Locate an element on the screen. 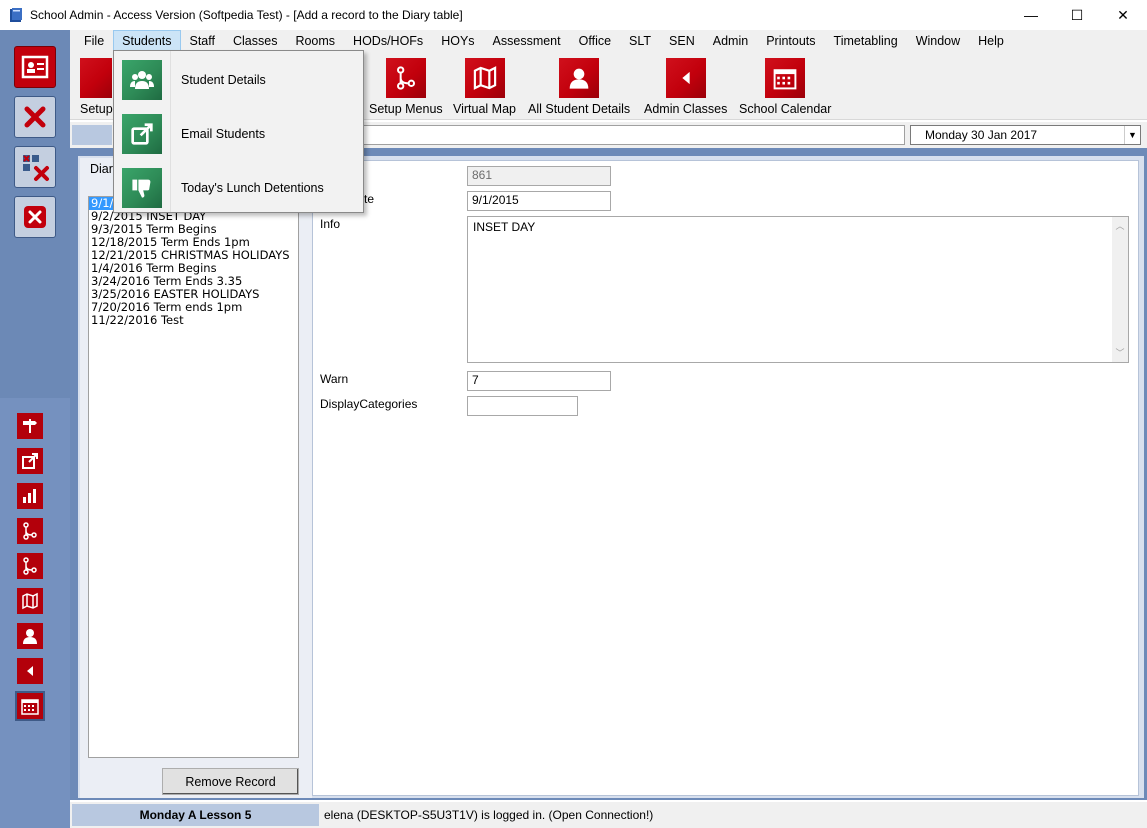 This screenshot has height=828, width=1147. remove-record-button: Remove Record is located at coordinates (230, 781).